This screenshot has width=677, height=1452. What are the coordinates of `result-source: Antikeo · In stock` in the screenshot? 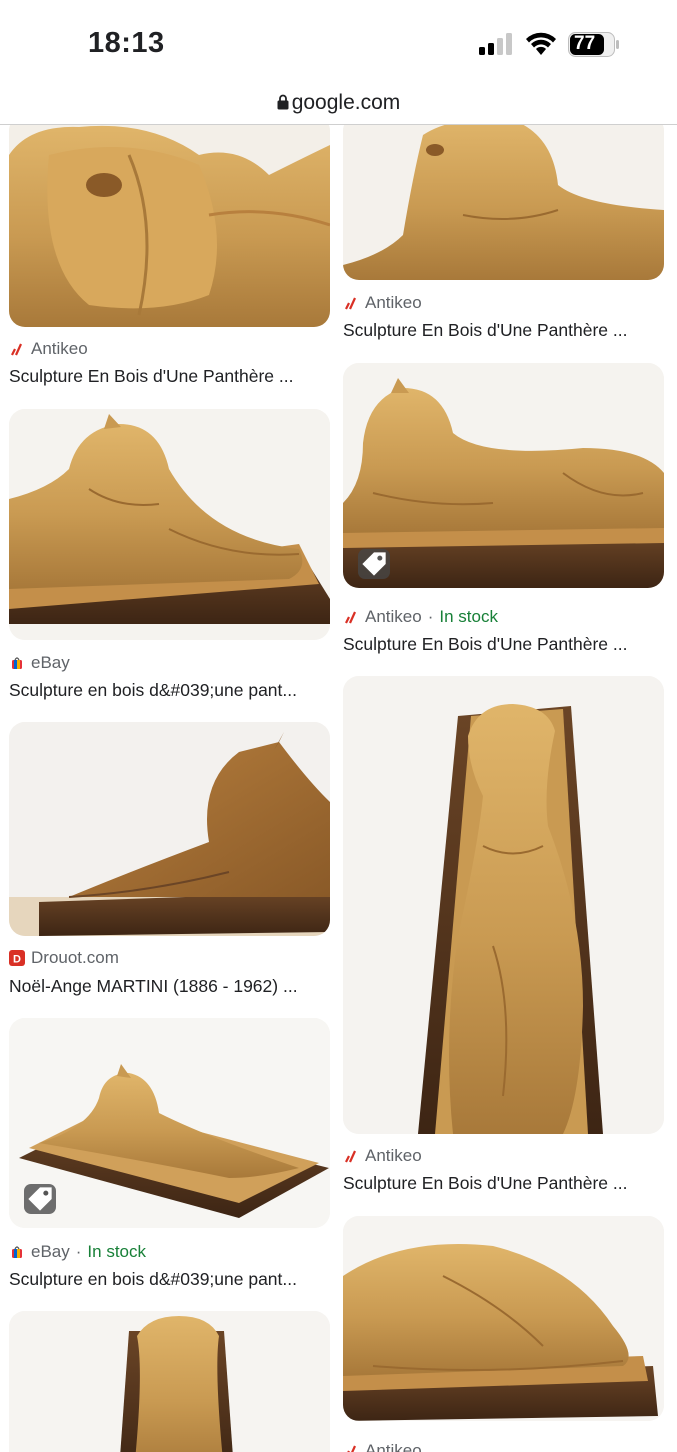 It's located at (420, 617).